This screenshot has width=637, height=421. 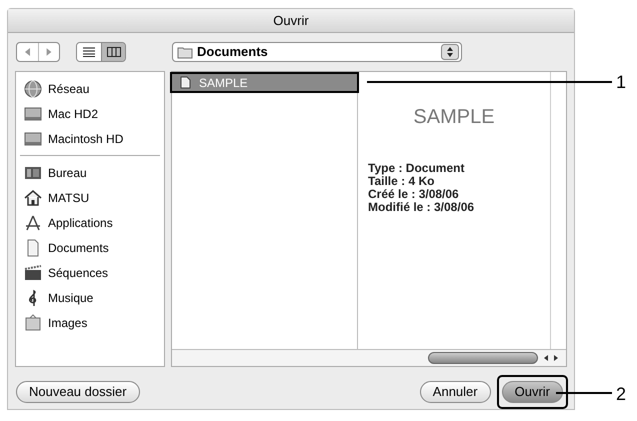 I want to click on scrollbar-thumb, so click(x=483, y=358).